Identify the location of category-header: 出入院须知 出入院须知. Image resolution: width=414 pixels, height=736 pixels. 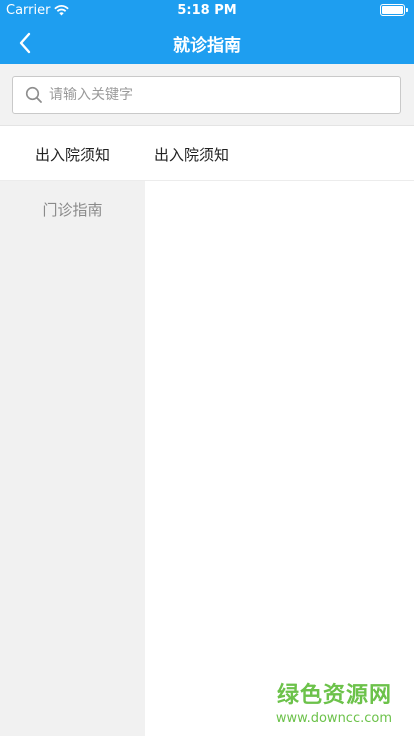
(207, 154).